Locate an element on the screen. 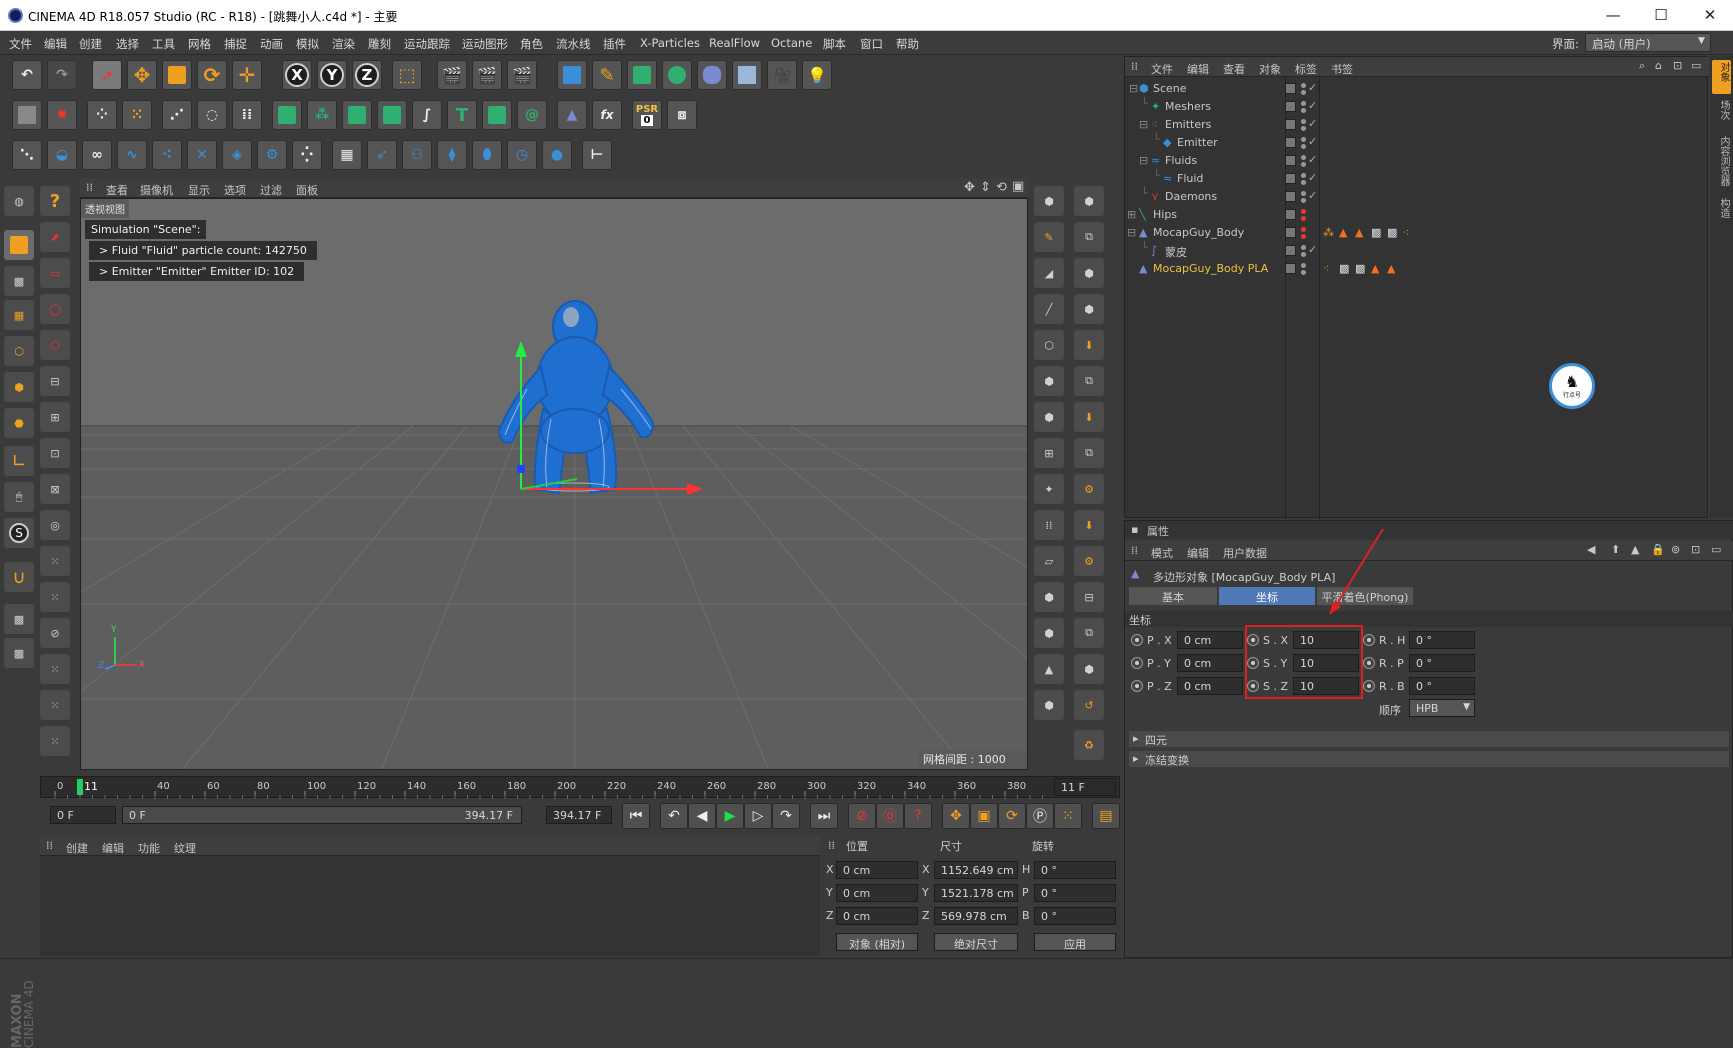  menu-simulate: 模拟 is located at coordinates (307, 44).